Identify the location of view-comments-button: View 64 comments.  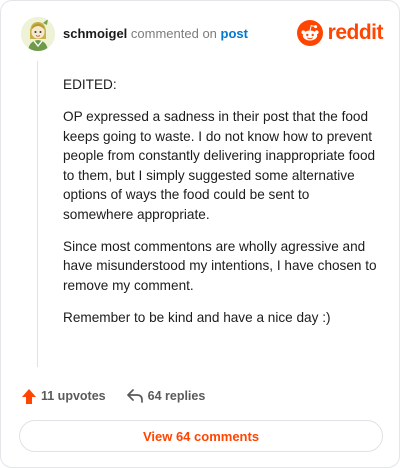
(201, 436).